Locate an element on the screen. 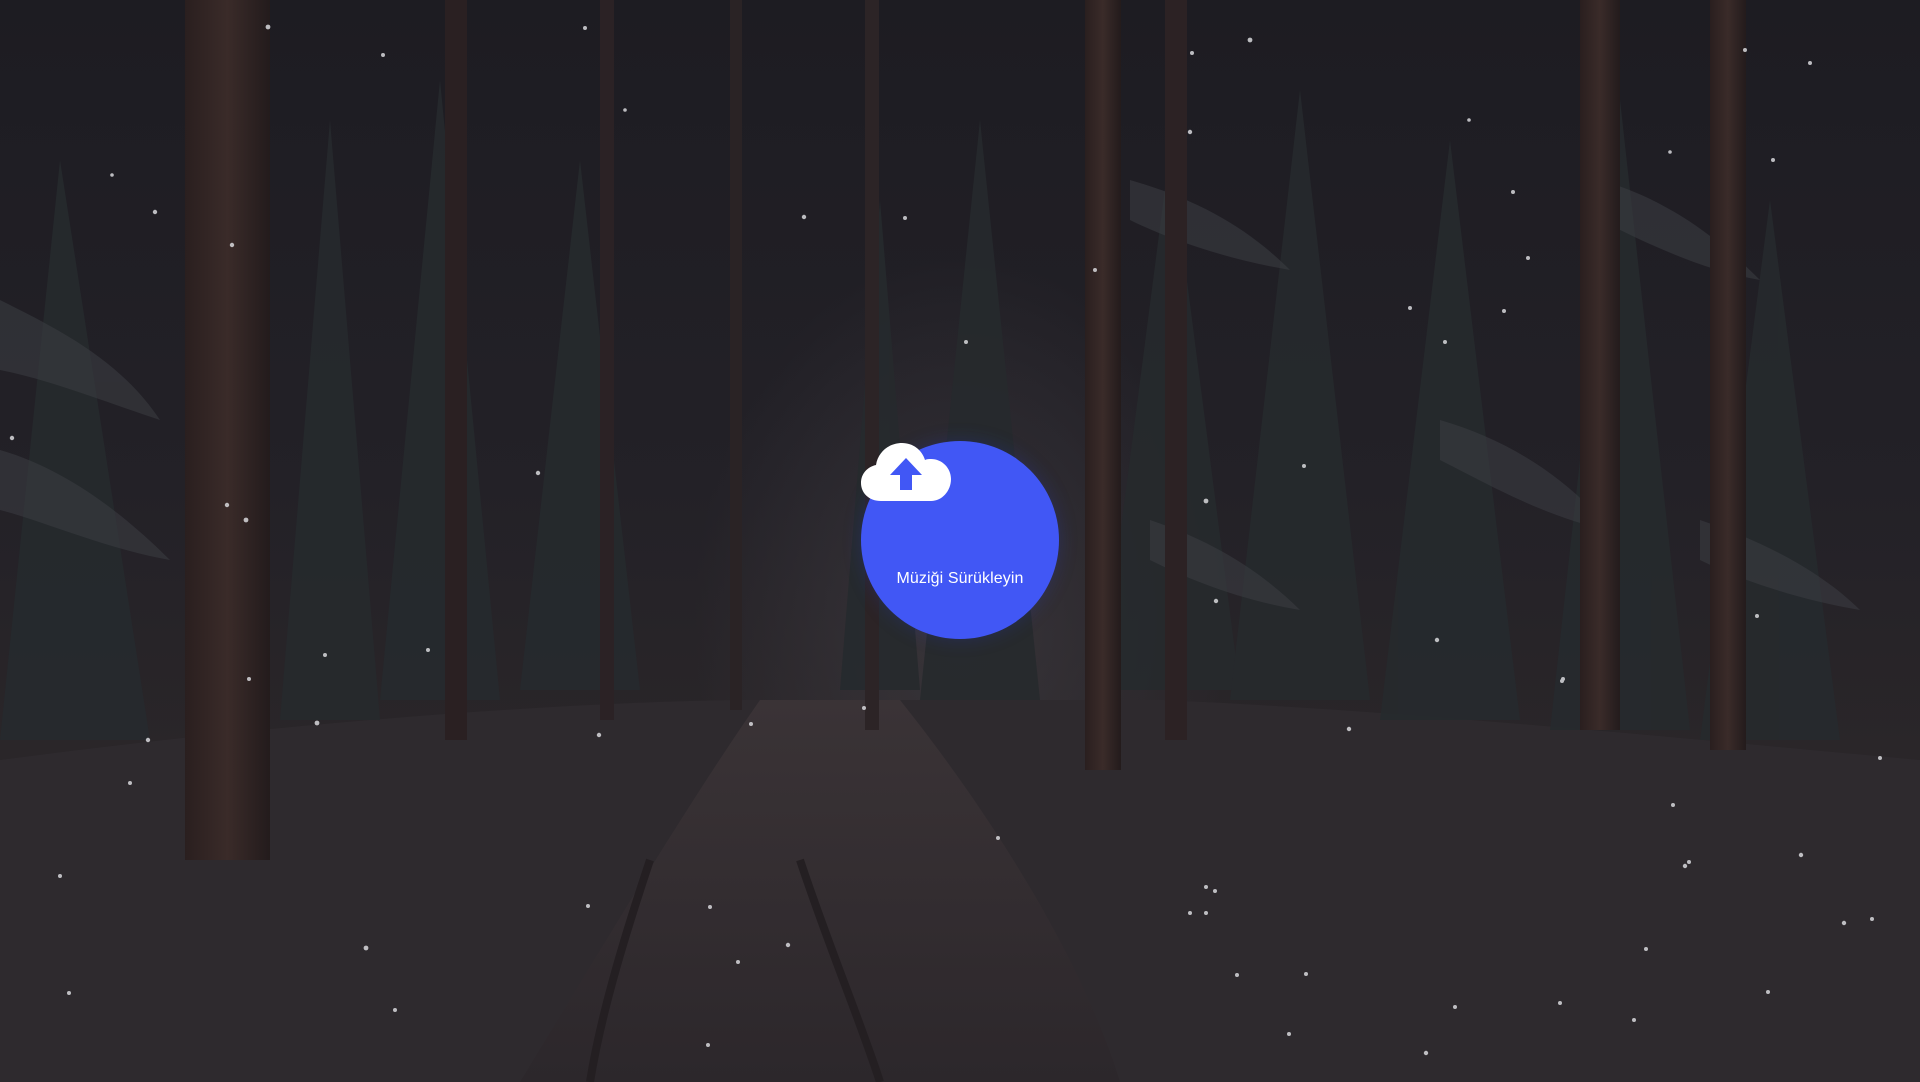 The image size is (1920, 1082). upload-drop-zone: Müziği Sürükleyin is located at coordinates (960, 540).